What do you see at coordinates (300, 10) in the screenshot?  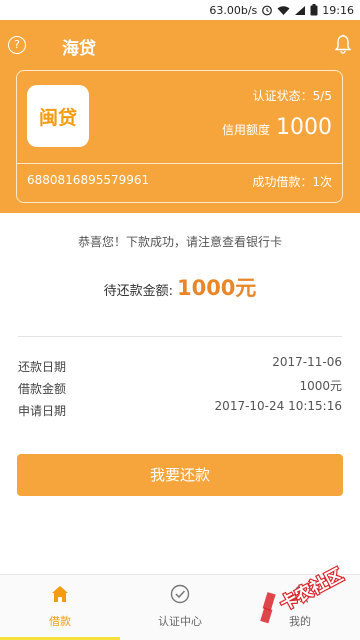 I see `signal-icon` at bounding box center [300, 10].